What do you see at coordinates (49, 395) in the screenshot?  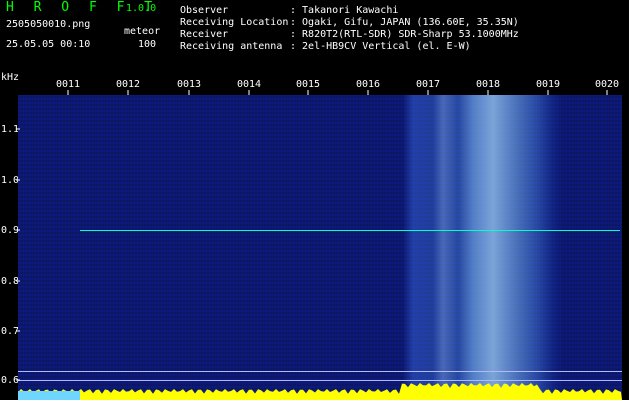 I see `baseline-segment` at bounding box center [49, 395].